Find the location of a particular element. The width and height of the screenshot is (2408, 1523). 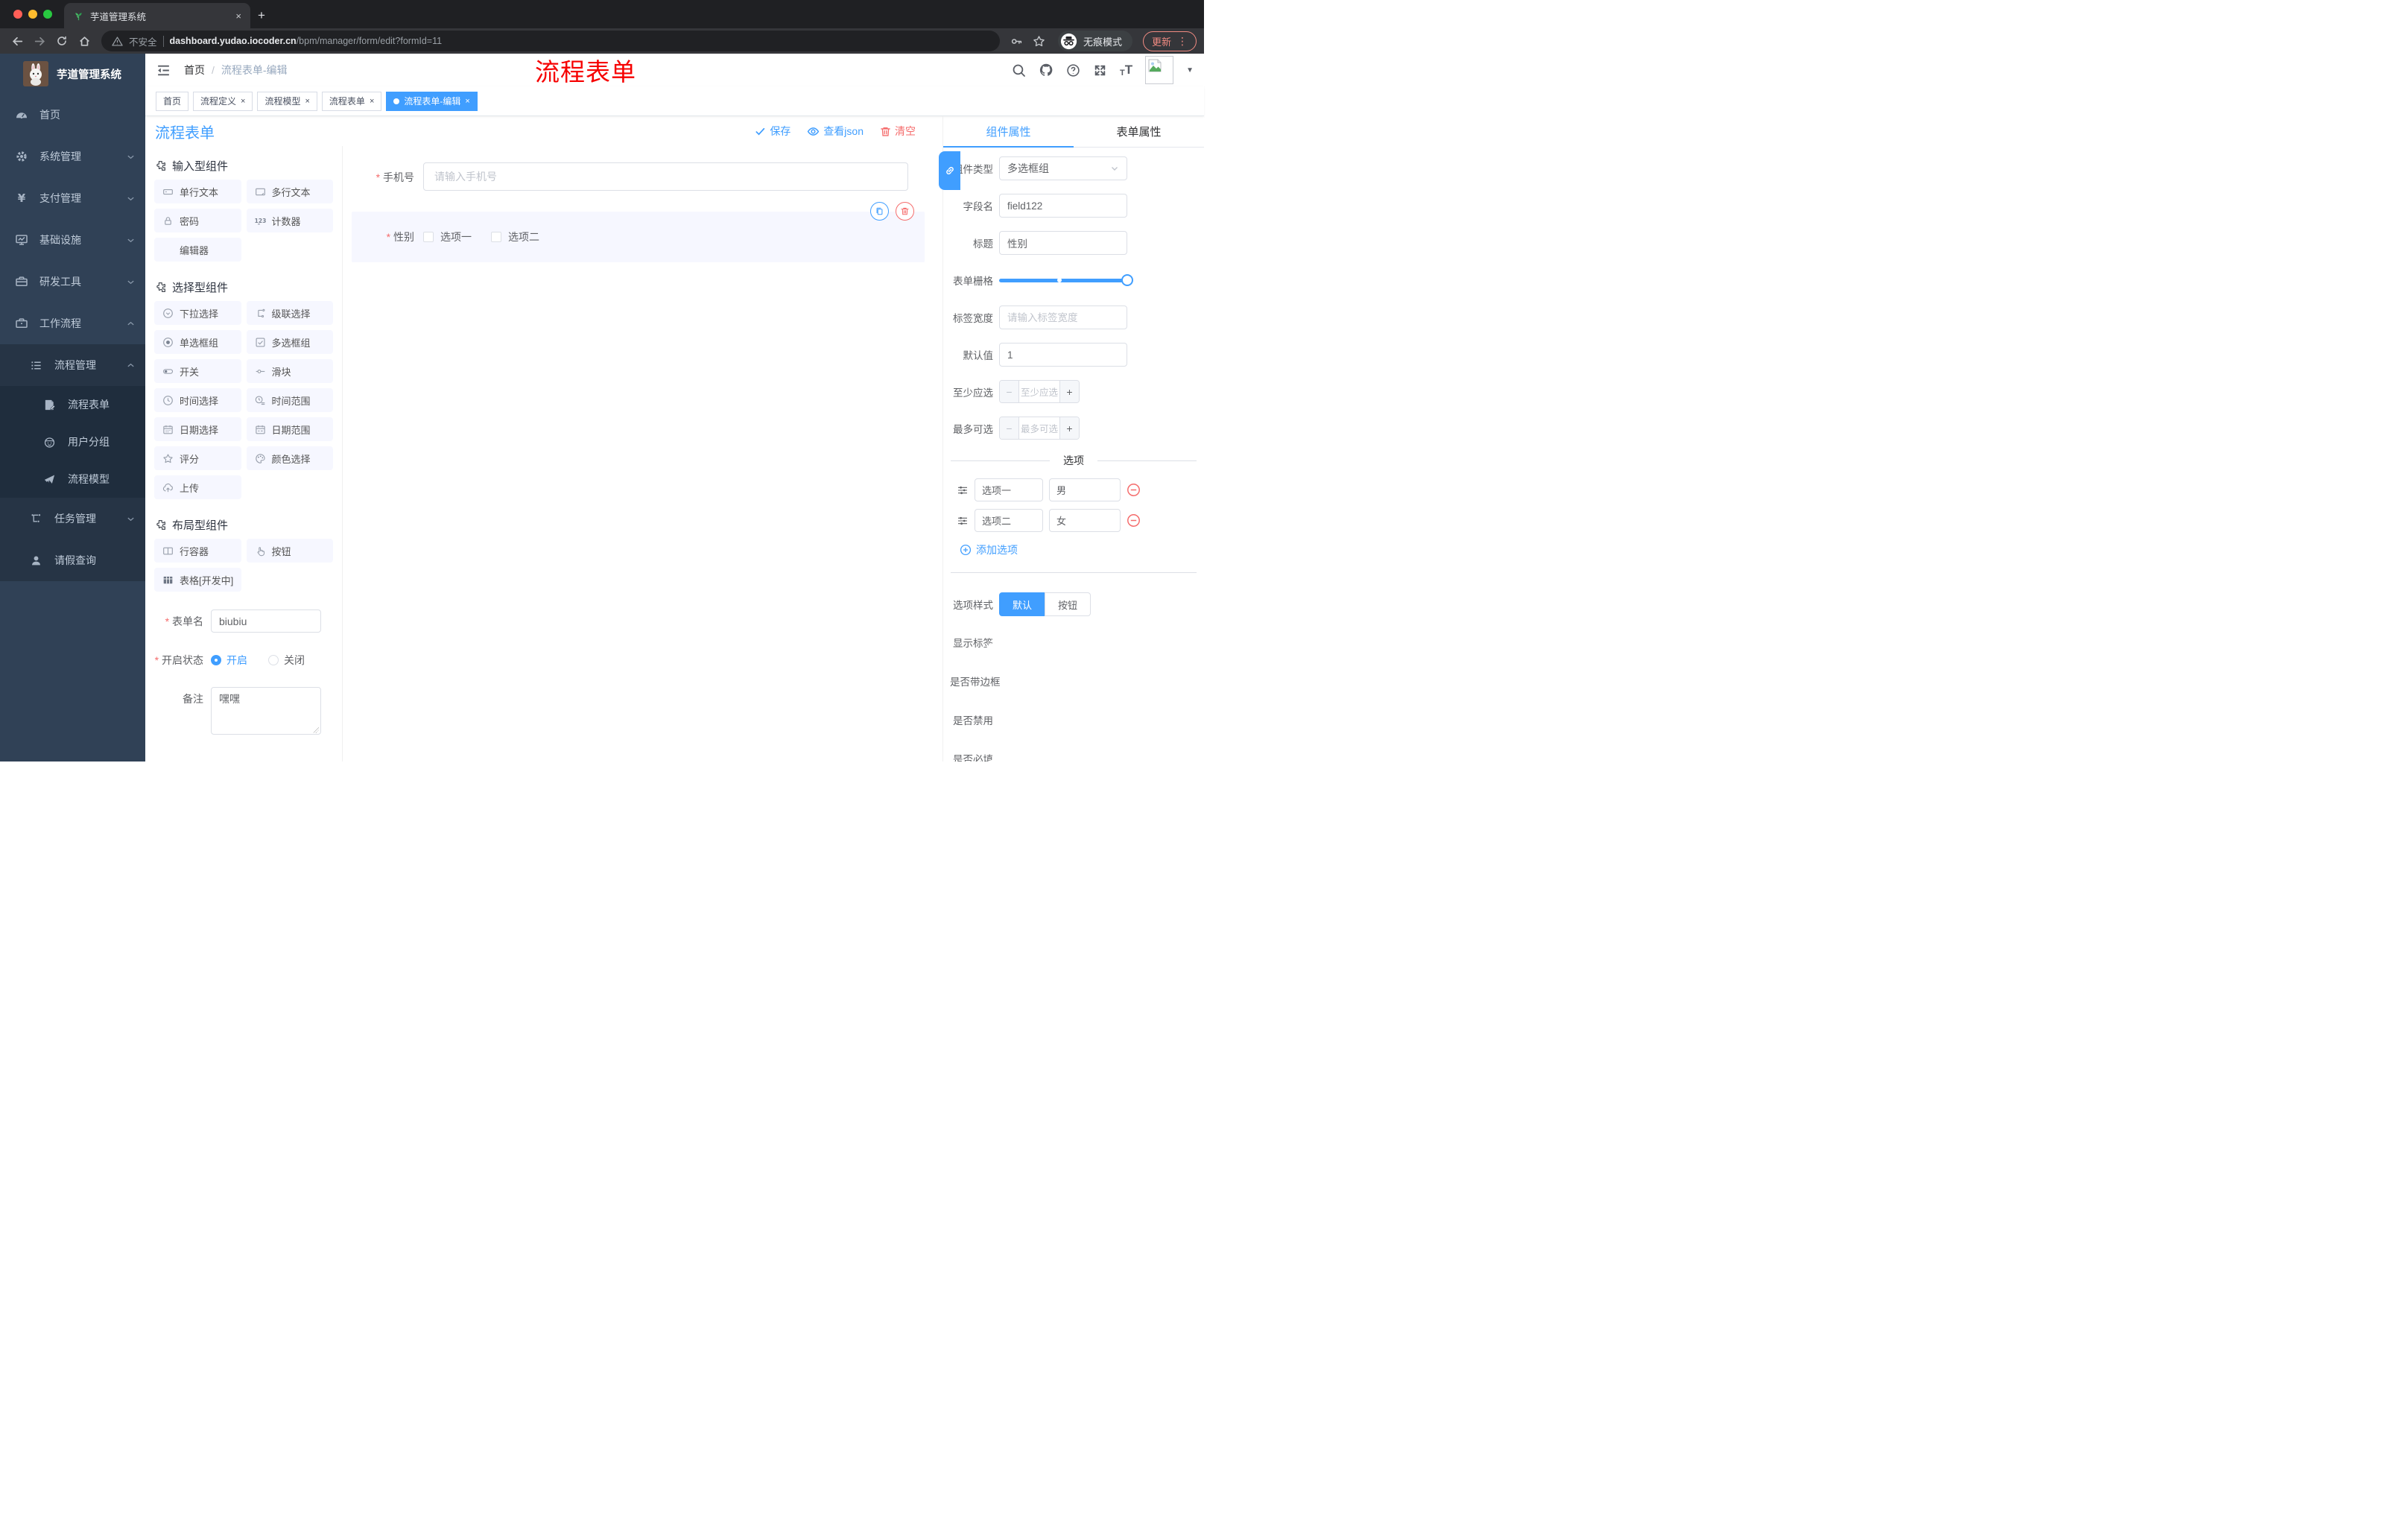

tag-home: 首页 is located at coordinates (172, 101).